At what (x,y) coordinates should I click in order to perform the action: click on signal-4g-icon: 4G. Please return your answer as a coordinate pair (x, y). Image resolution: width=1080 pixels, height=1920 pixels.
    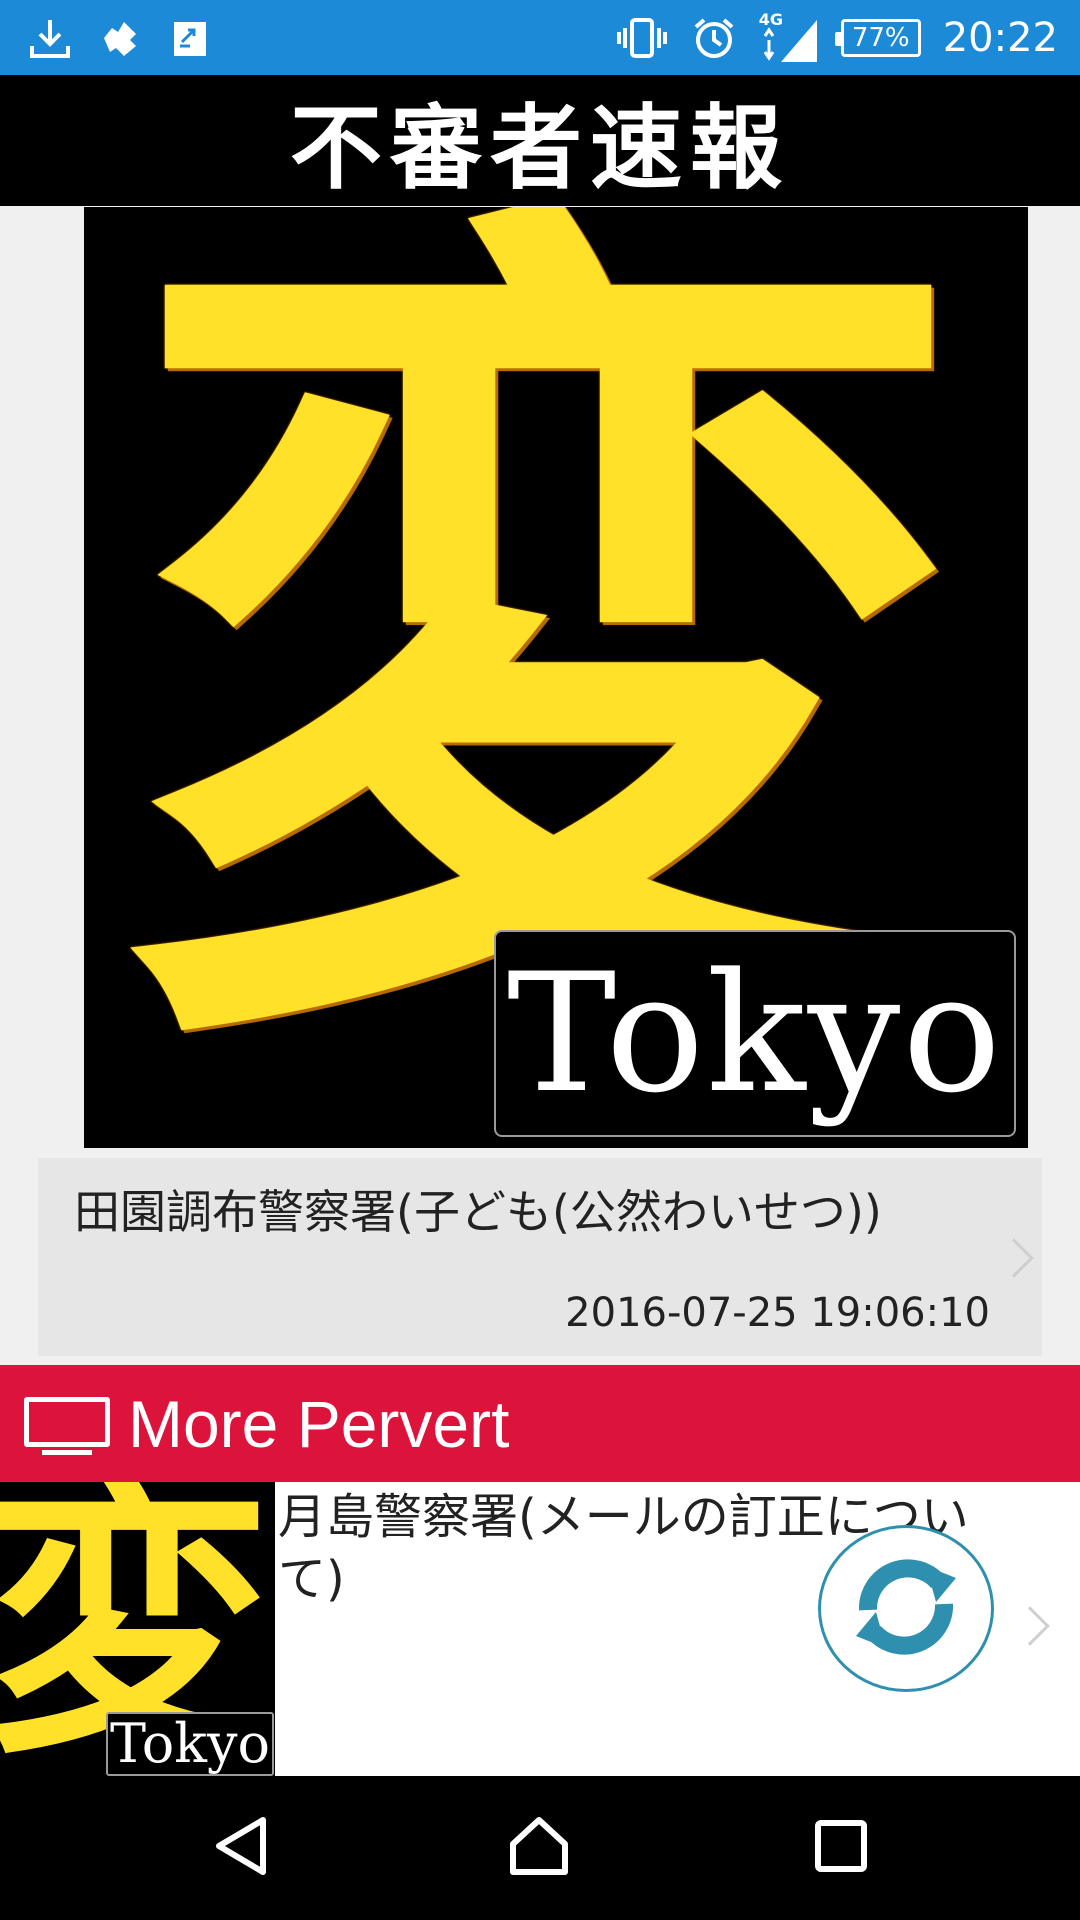
    Looking at the image, I should click on (789, 38).